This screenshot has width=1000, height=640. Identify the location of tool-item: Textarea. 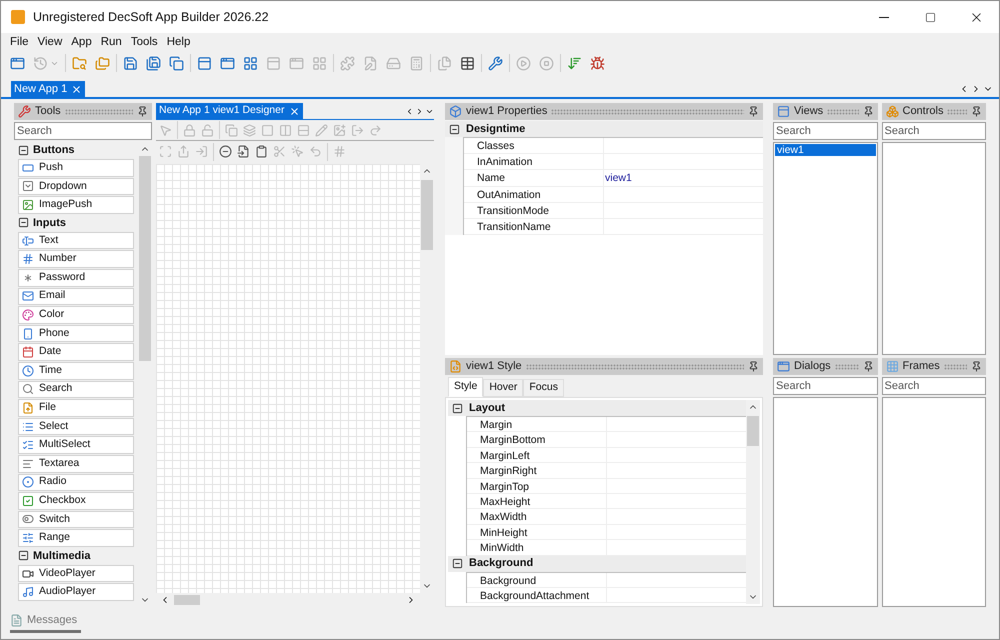
(76, 463).